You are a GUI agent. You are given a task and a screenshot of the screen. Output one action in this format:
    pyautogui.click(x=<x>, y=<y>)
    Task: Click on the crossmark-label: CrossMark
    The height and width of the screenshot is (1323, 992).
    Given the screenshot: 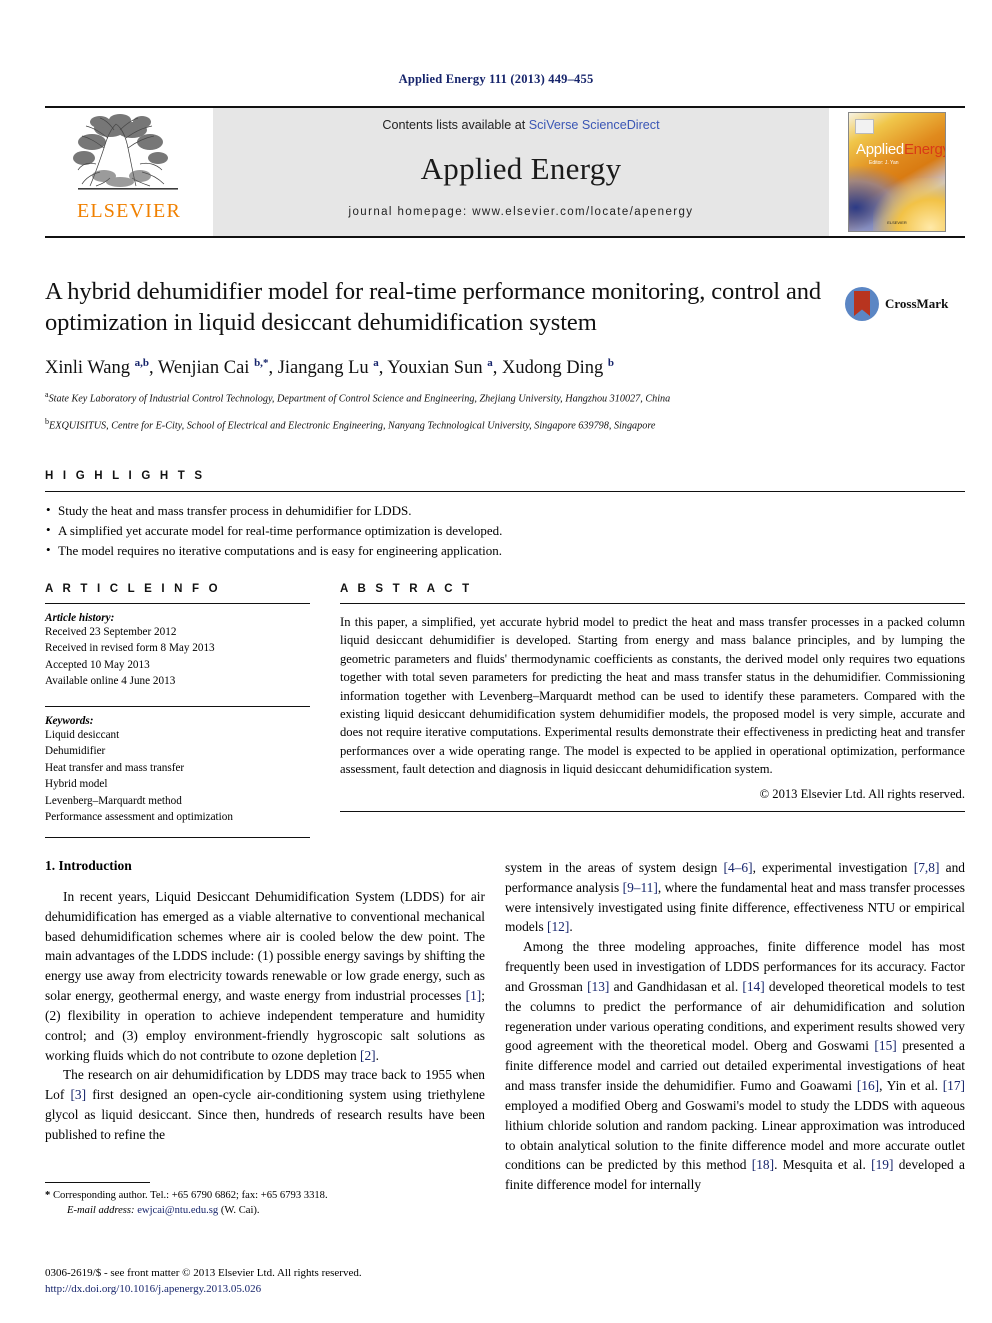 What is the action you would take?
    pyautogui.click(x=917, y=303)
    